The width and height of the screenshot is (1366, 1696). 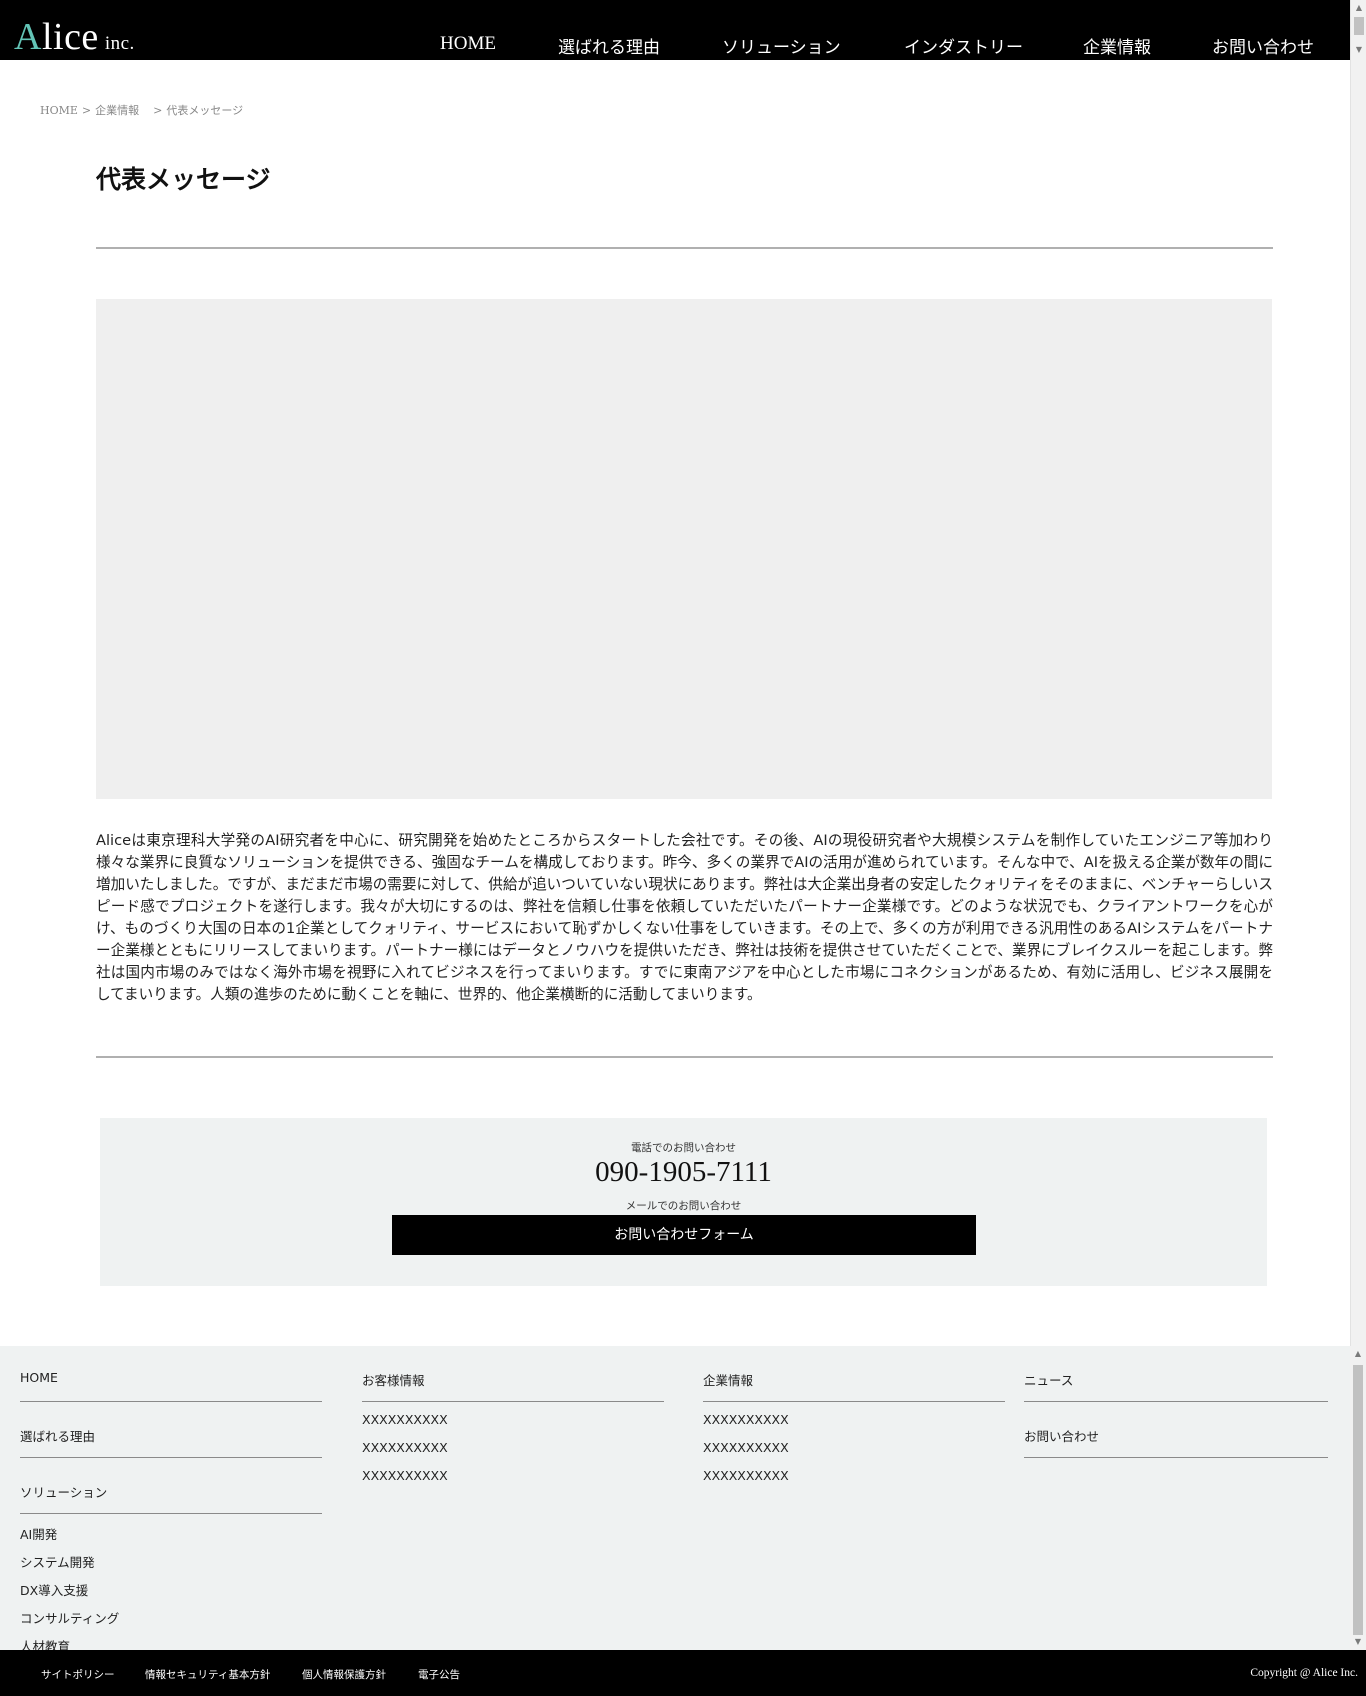 What do you see at coordinates (468, 44) in the screenshot?
I see `nav-home: HOME` at bounding box center [468, 44].